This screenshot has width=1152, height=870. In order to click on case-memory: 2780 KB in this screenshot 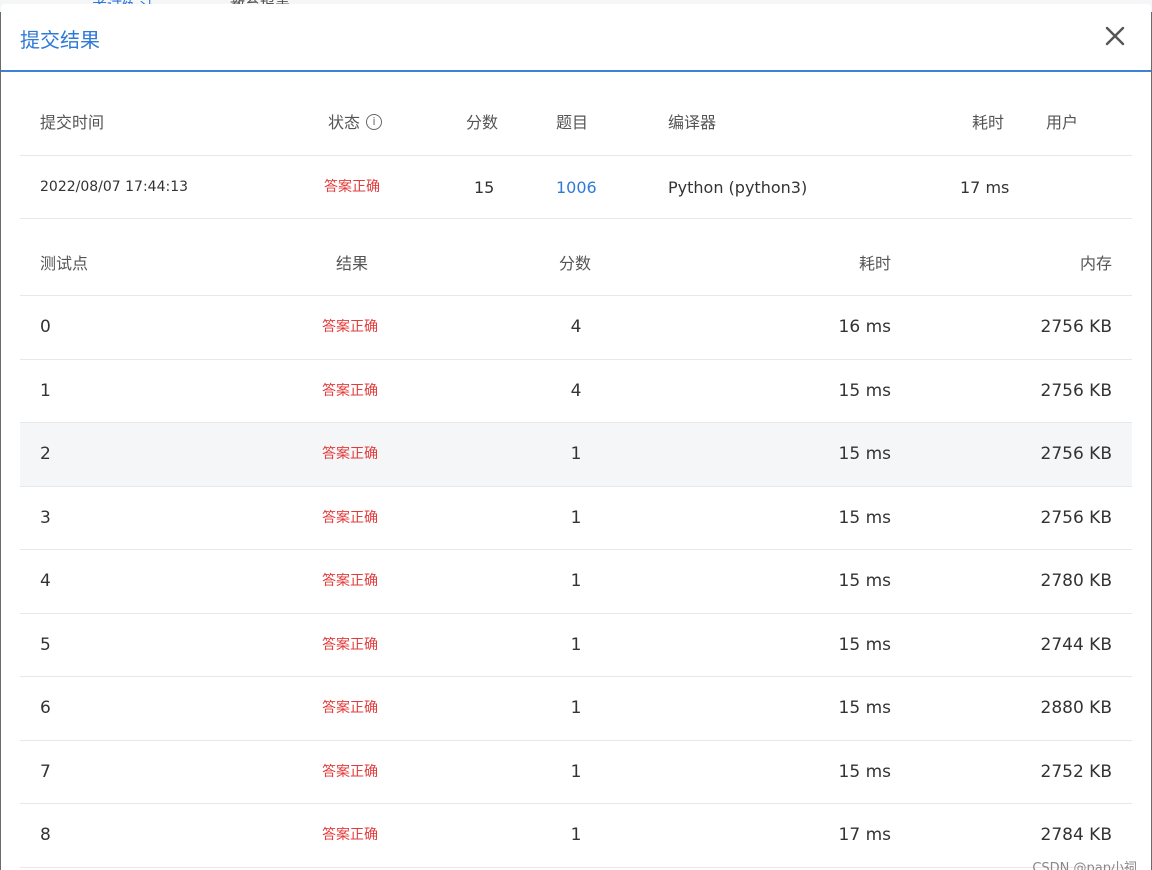, I will do `click(1076, 581)`.